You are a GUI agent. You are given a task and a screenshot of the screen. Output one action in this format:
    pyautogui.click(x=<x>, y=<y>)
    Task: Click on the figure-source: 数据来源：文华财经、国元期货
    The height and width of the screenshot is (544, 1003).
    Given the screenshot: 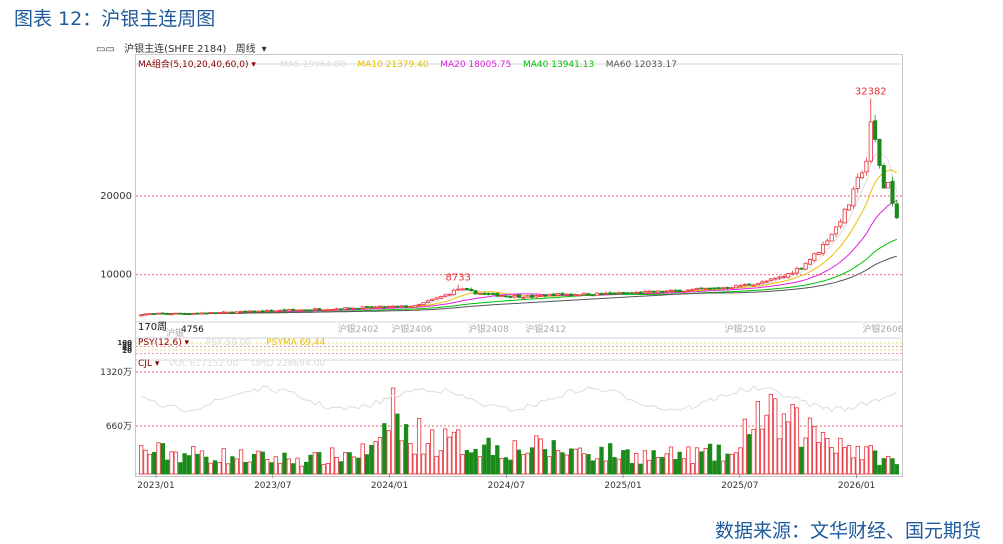 What is the action you would take?
    pyautogui.click(x=847, y=531)
    